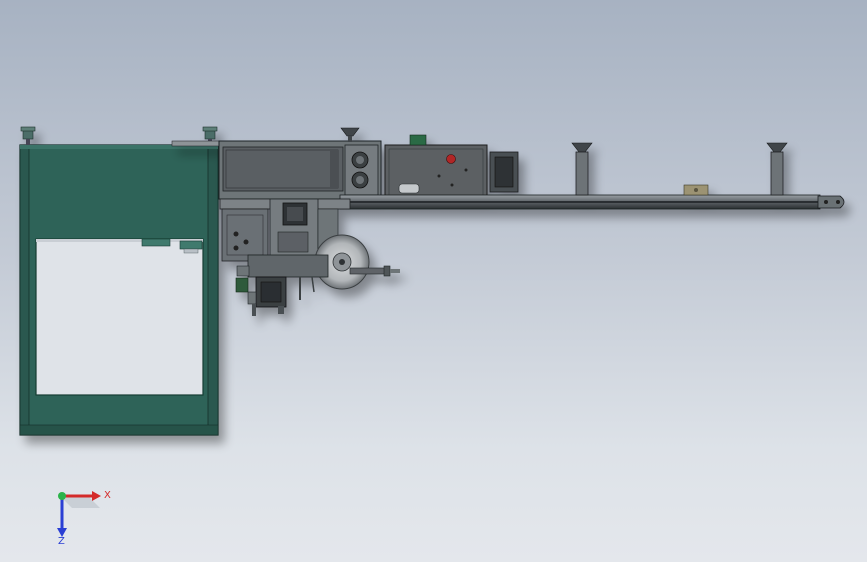  What do you see at coordinates (62, 496) in the screenshot?
I see `y-axis-dot-icon` at bounding box center [62, 496].